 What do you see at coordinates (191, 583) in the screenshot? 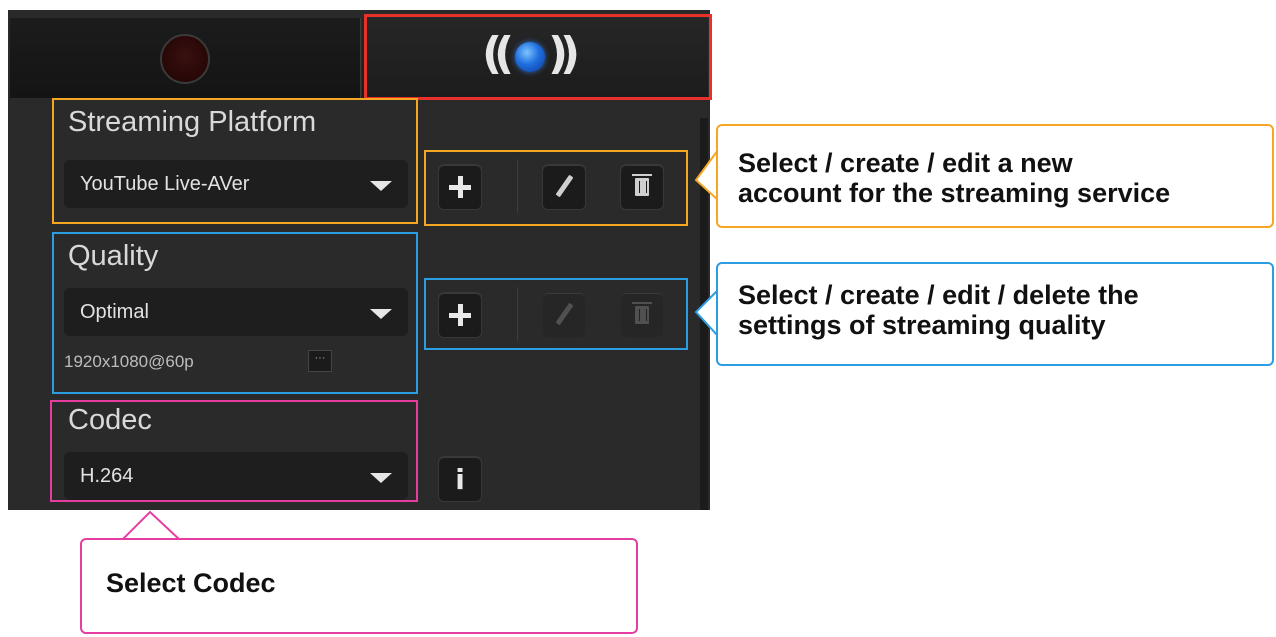
I see `codec-callout-text: Select Codec` at bounding box center [191, 583].